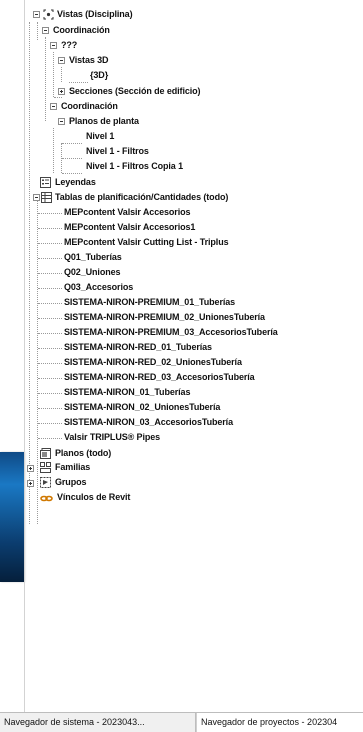  I want to click on tree-node-label: SISTEMA-NIRON-PREMIUM_01_Tuberías, so click(150, 302).